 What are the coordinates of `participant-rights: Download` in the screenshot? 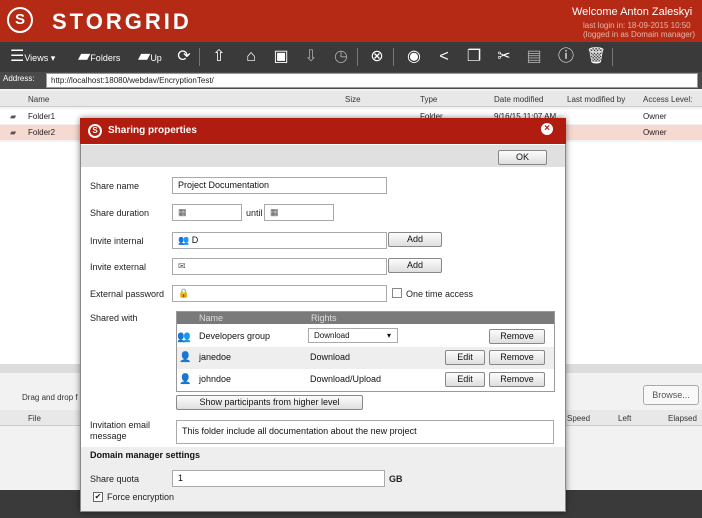 It's located at (330, 357).